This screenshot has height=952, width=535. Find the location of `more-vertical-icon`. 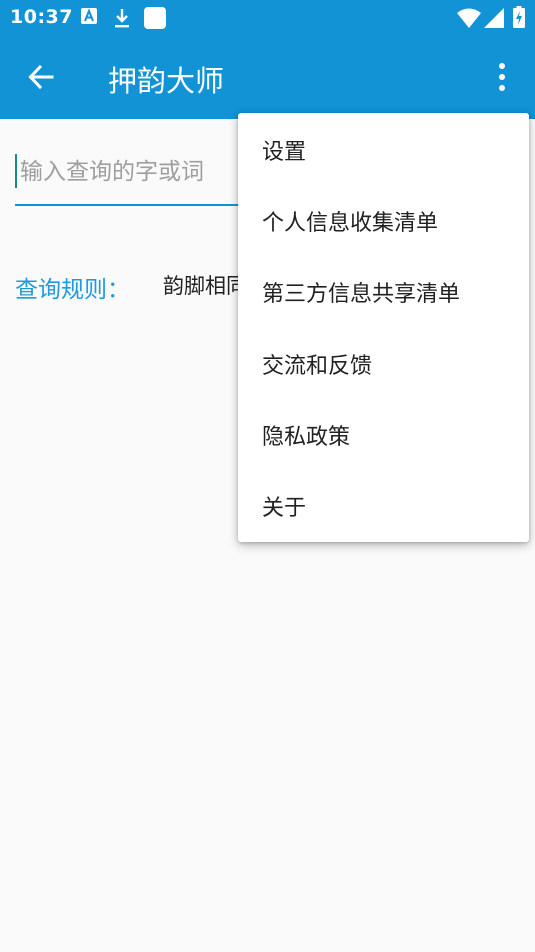

more-vertical-icon is located at coordinates (502, 77).